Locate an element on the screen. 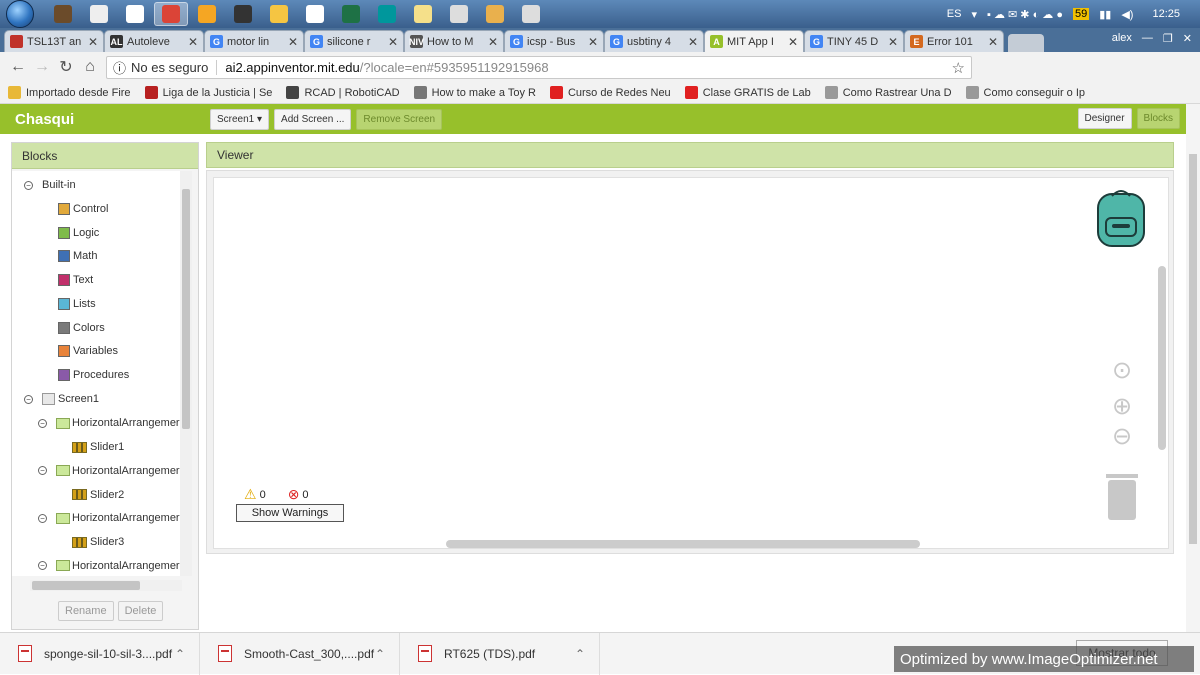  forward-icon: → is located at coordinates (42, 67).